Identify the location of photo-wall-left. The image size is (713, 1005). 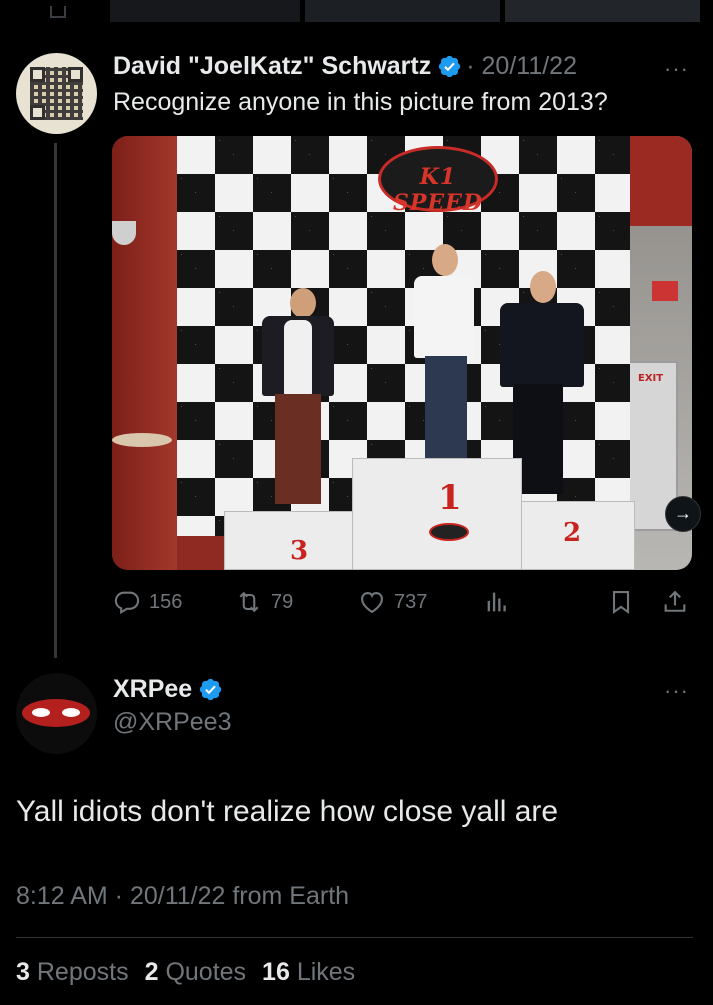
(144, 353).